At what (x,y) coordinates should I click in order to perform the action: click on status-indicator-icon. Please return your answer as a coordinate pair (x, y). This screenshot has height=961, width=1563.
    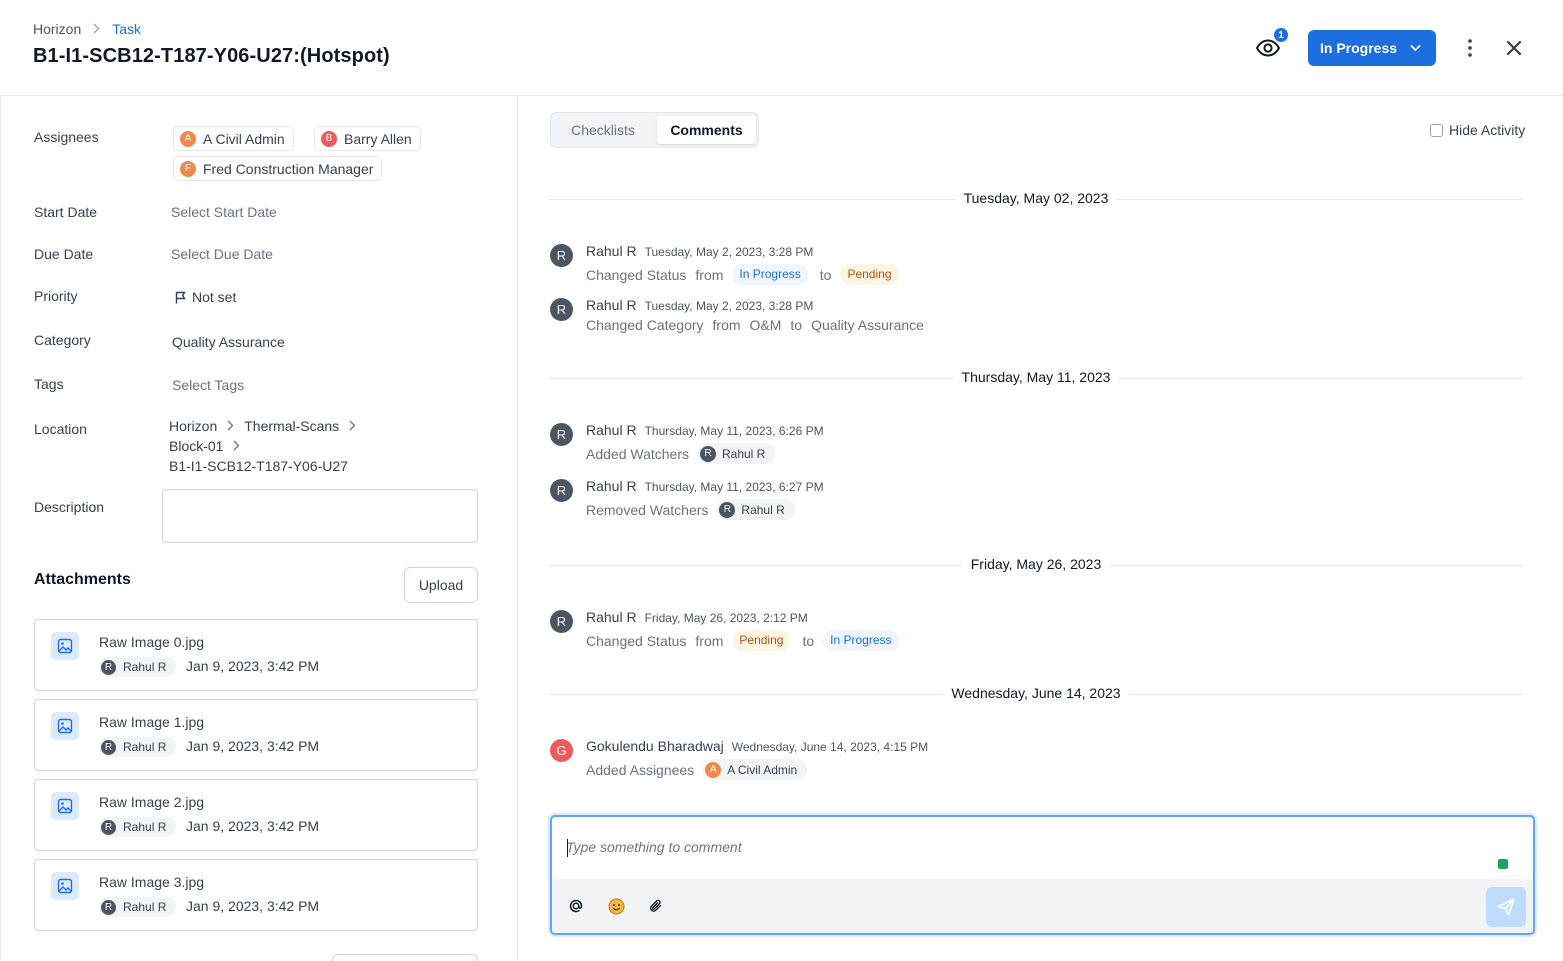
    Looking at the image, I should click on (1503, 864).